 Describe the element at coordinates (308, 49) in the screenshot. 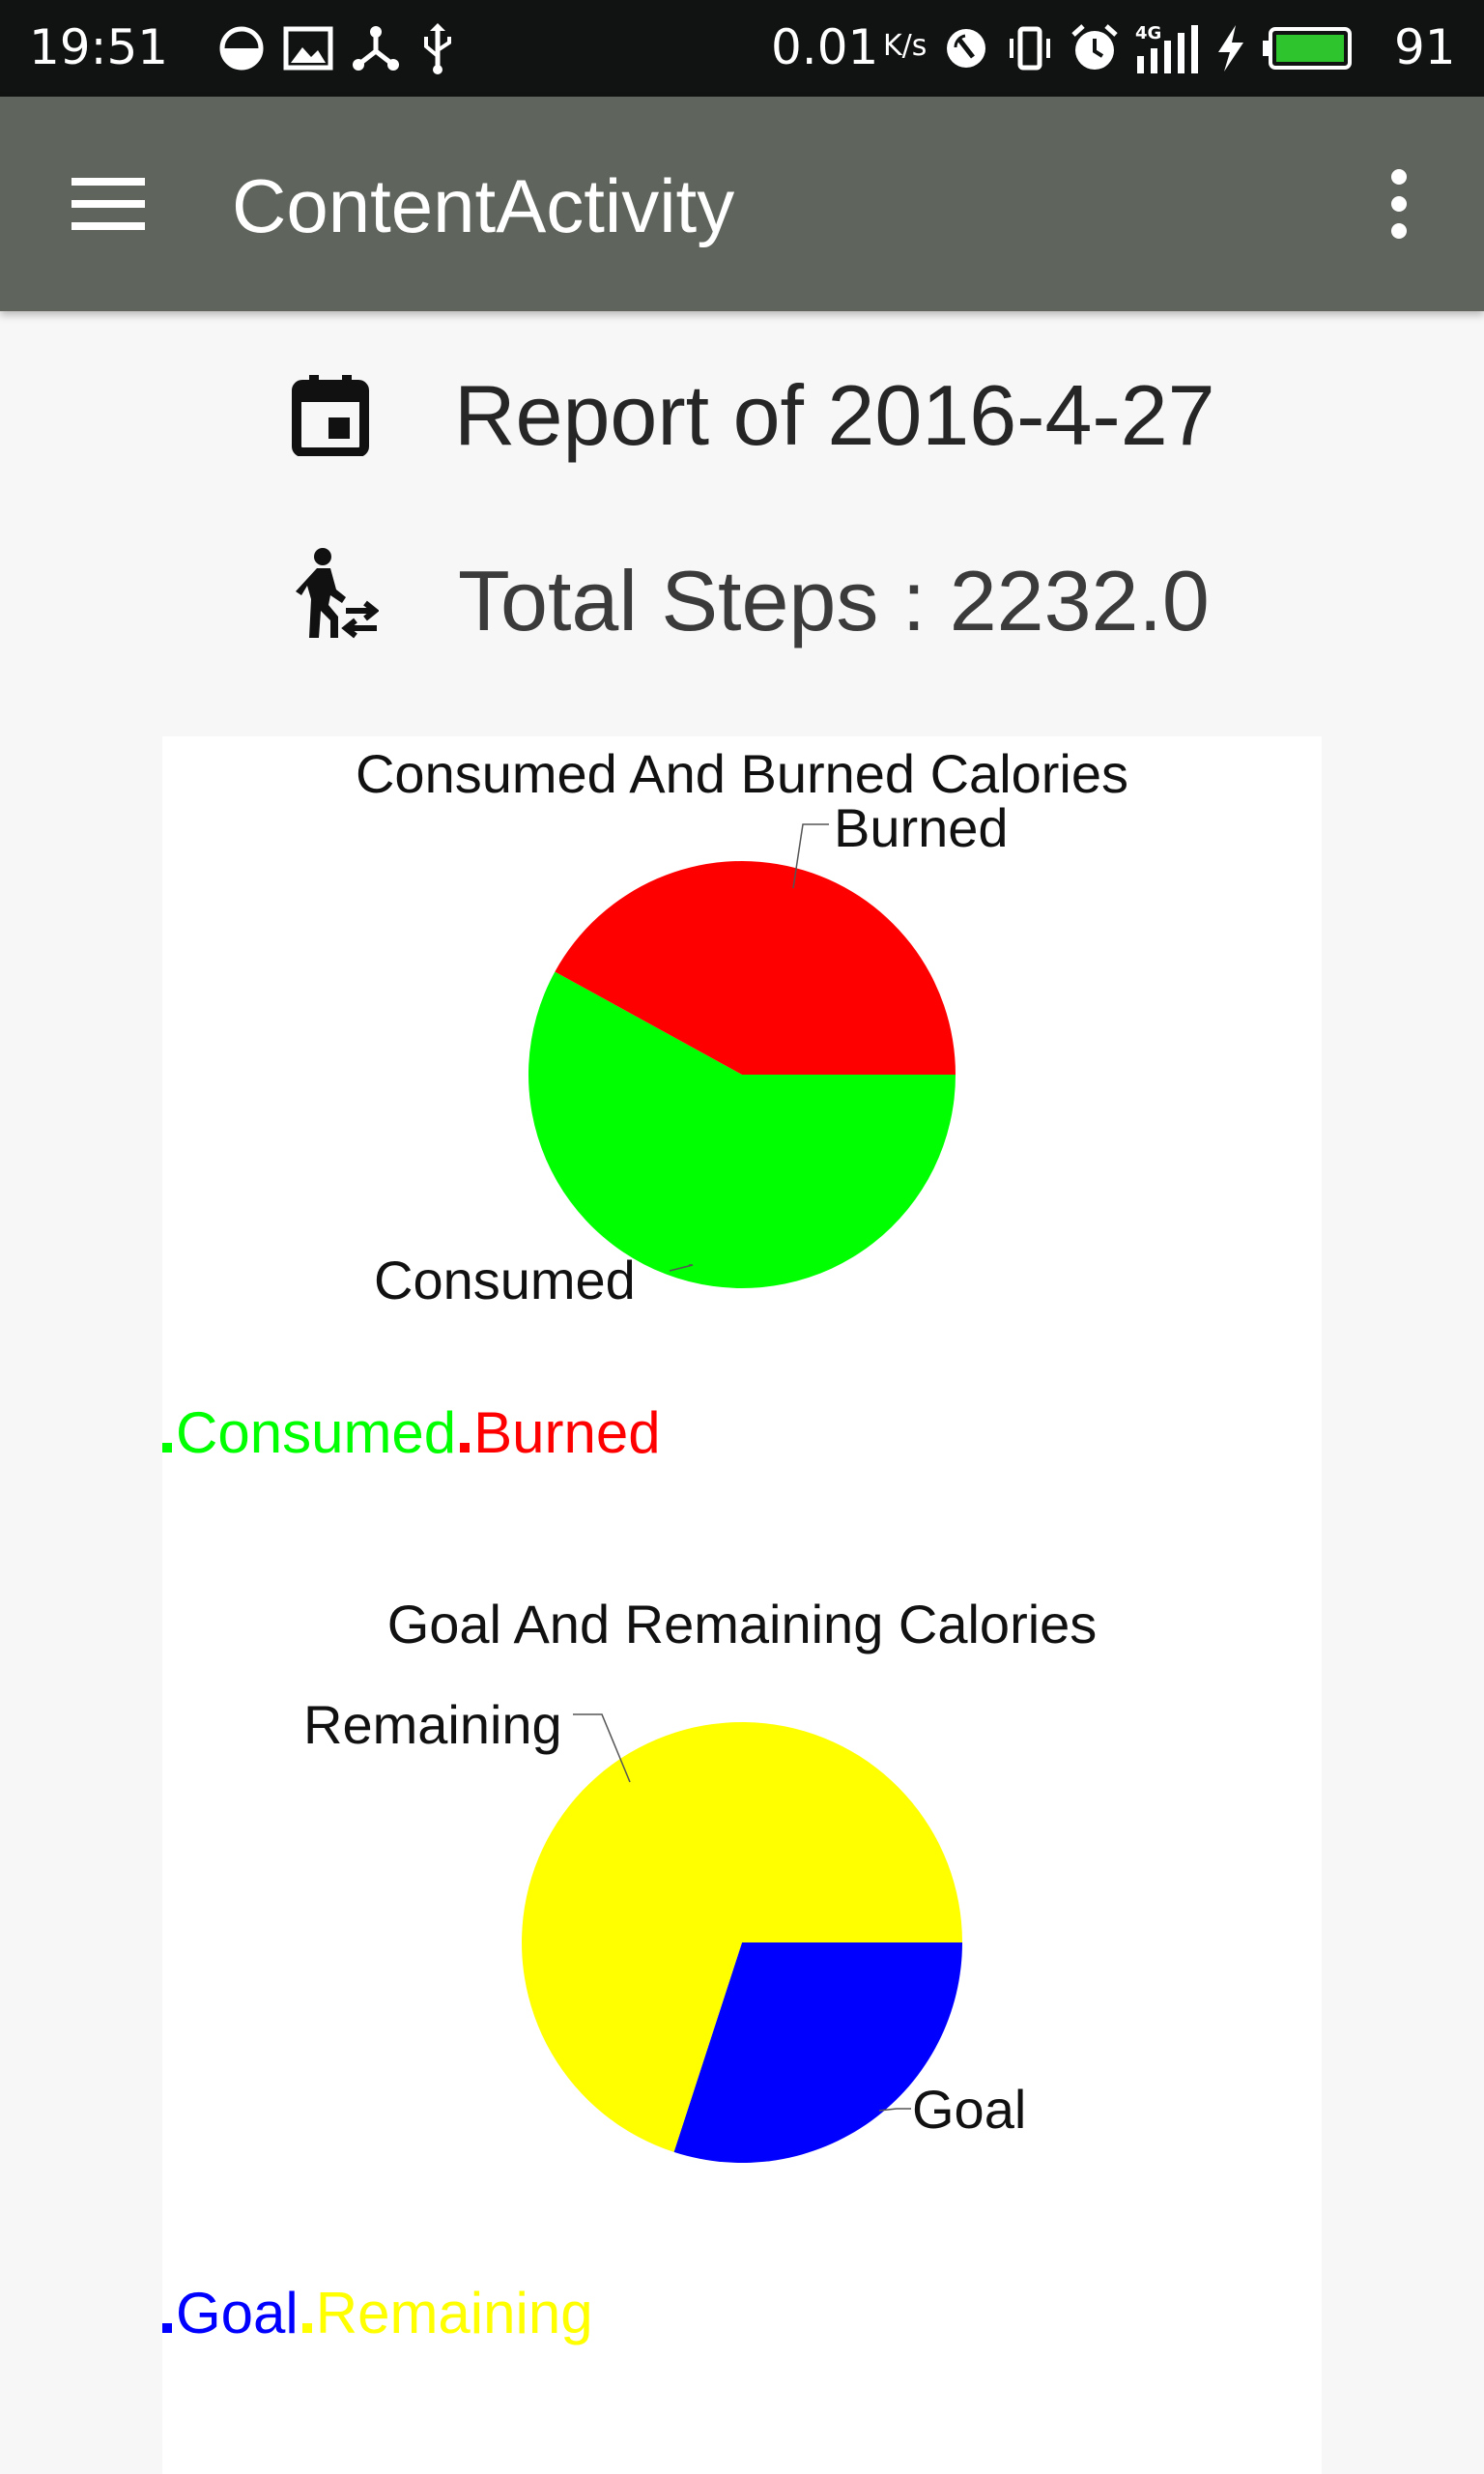

I see `image-icon` at that location.